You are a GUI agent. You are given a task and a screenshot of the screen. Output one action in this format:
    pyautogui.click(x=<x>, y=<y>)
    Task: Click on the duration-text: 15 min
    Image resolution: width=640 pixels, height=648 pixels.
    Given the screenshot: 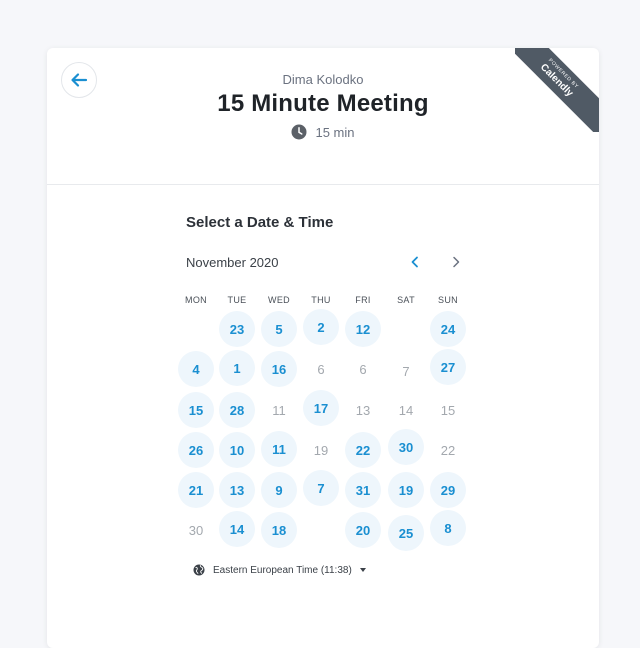 What is the action you would take?
    pyautogui.click(x=335, y=132)
    